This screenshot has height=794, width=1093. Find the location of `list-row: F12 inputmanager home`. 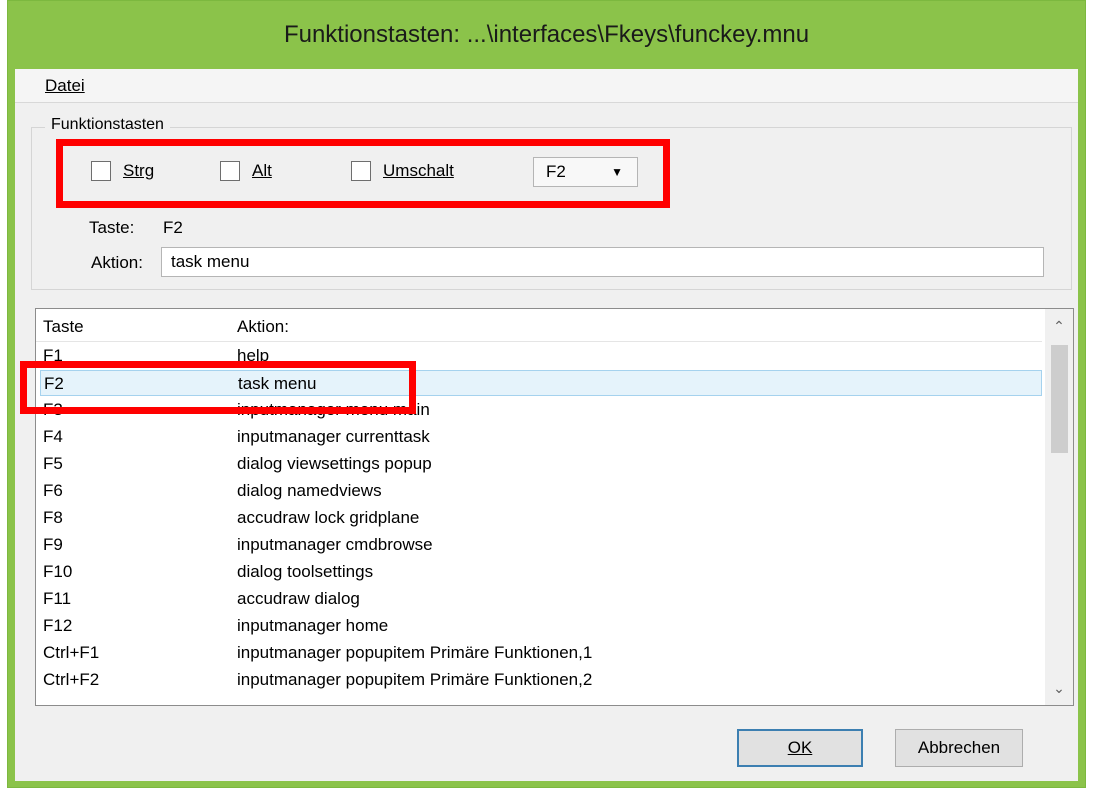

list-row: F12 inputmanager home is located at coordinates (541, 626).